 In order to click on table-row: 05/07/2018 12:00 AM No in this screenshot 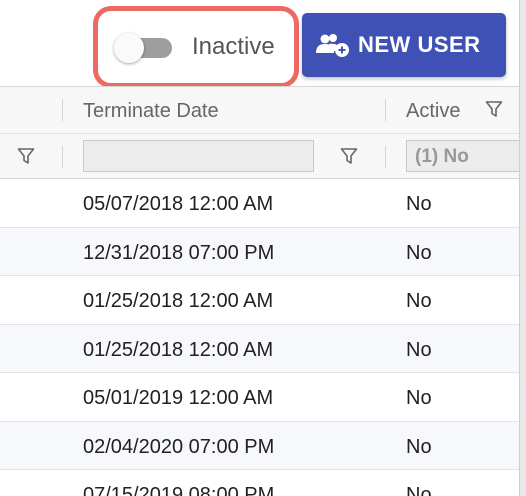, I will do `click(263, 203)`.